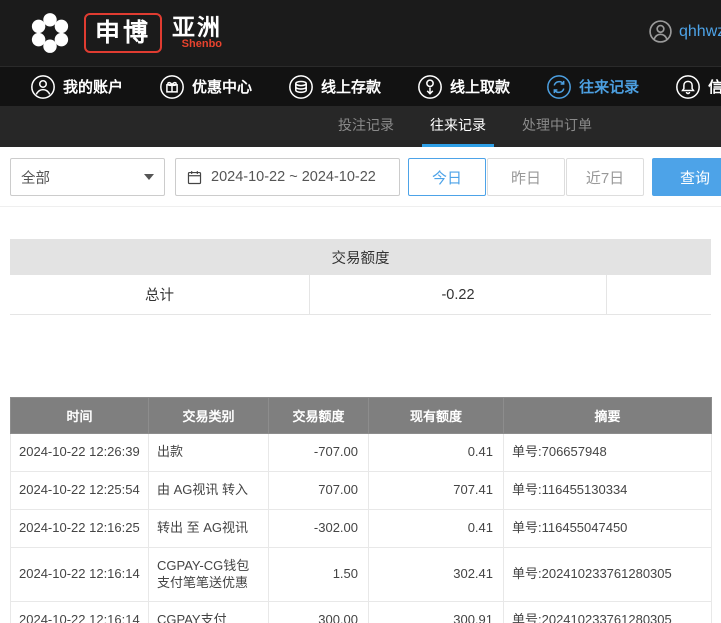  I want to click on col-time: 时间, so click(79, 415).